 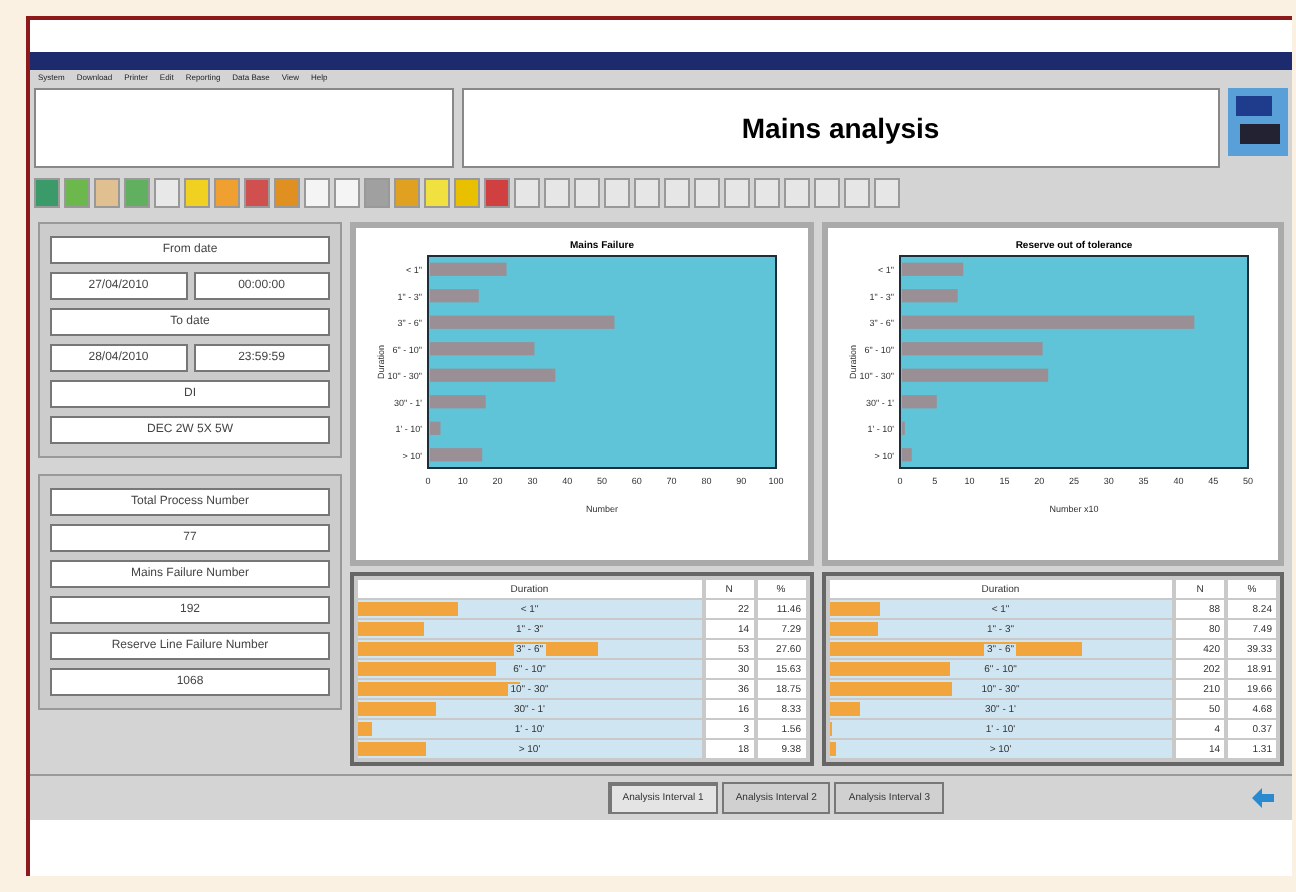 I want to click on window-title: Mains analysis, so click(x=840, y=128).